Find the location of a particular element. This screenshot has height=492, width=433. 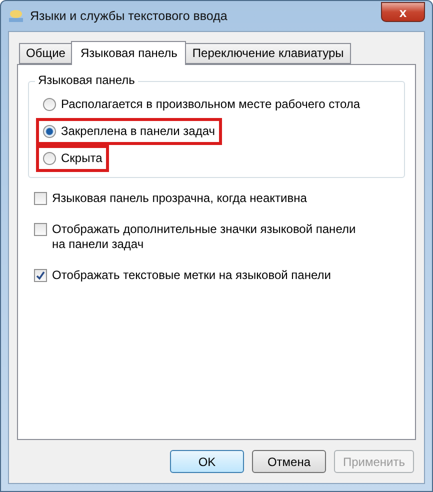

tab: Языковая панель is located at coordinates (128, 53).